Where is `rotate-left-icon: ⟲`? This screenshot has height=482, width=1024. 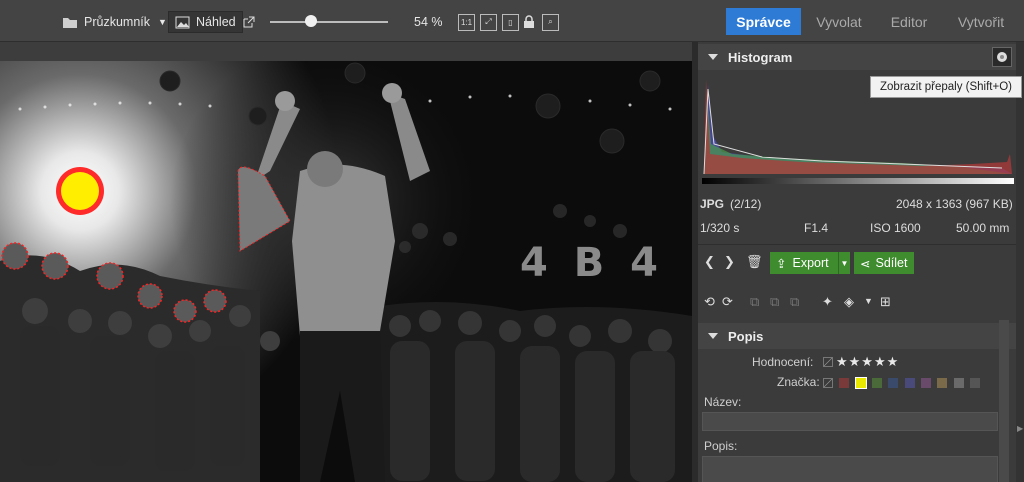 rotate-left-icon: ⟲ is located at coordinates (709, 302).